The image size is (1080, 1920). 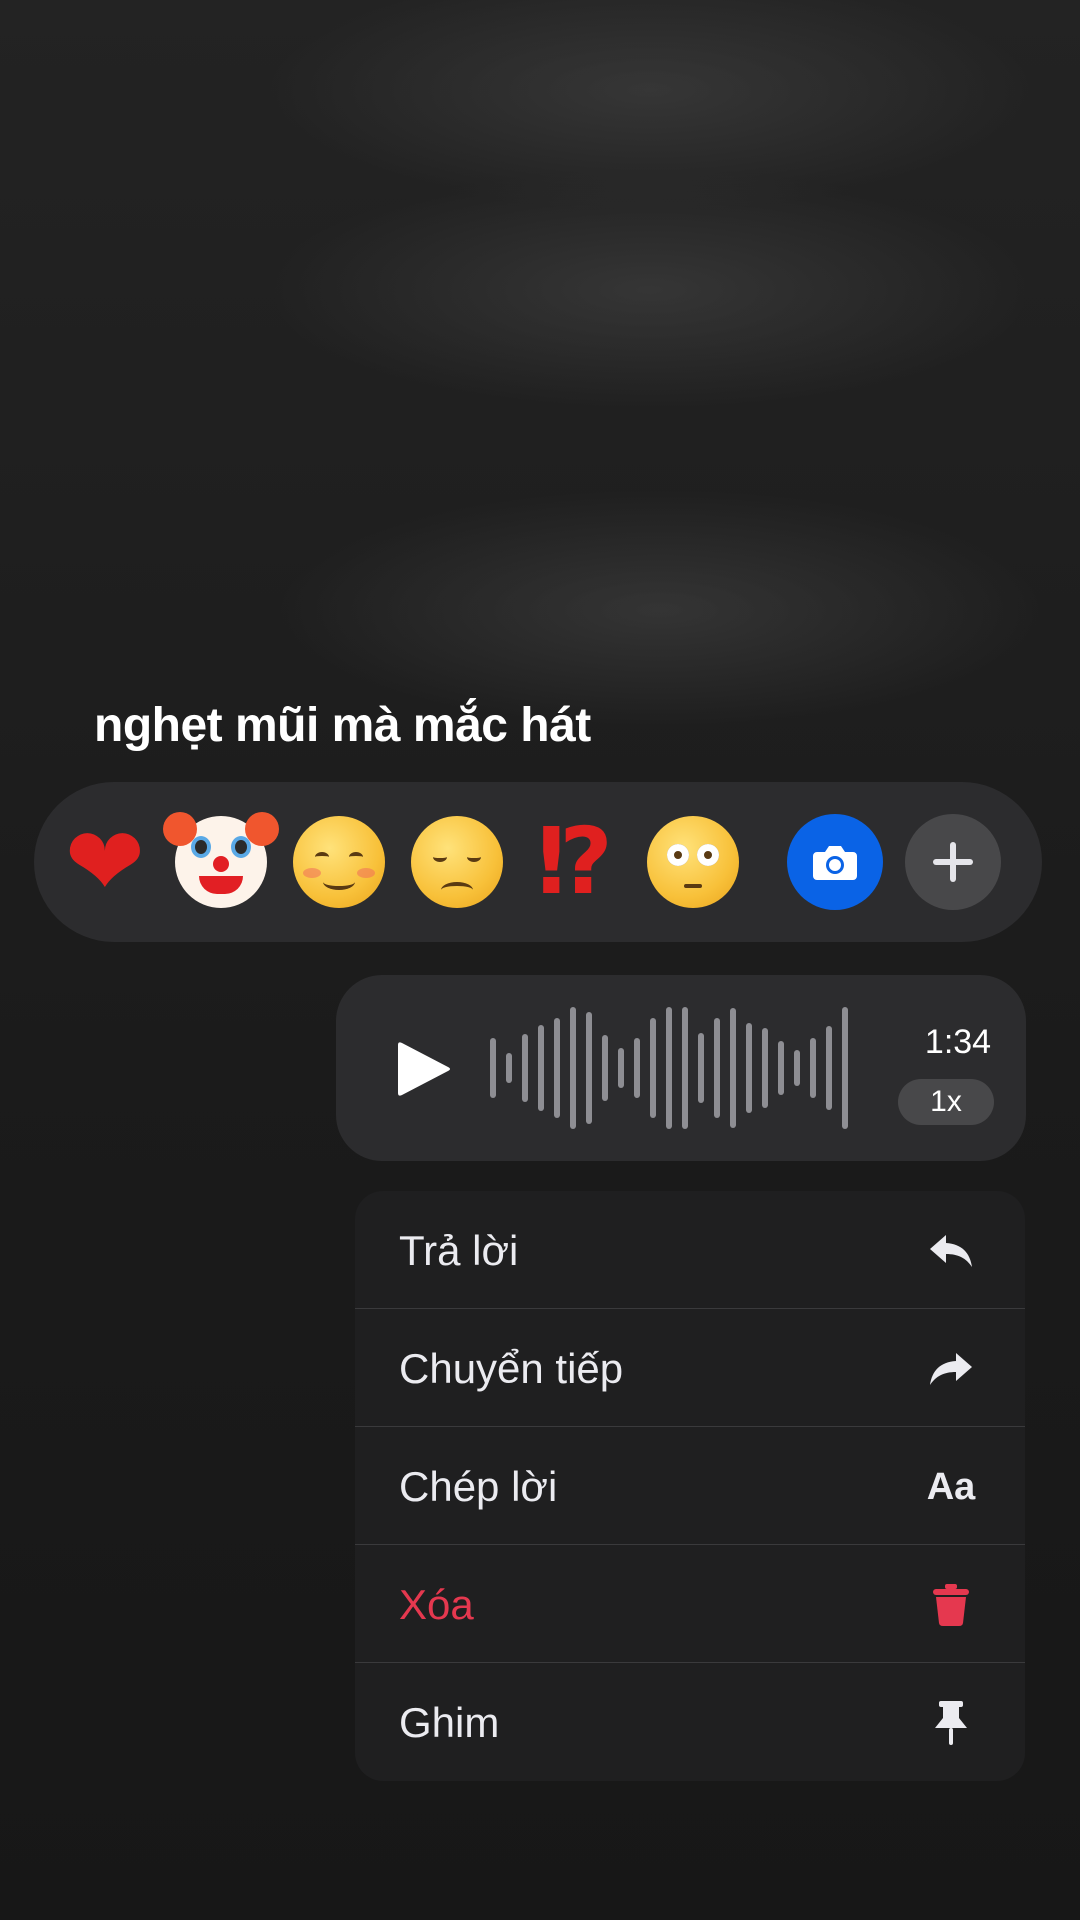 I want to click on menu-item-label: Xóa, so click(x=436, y=1604).